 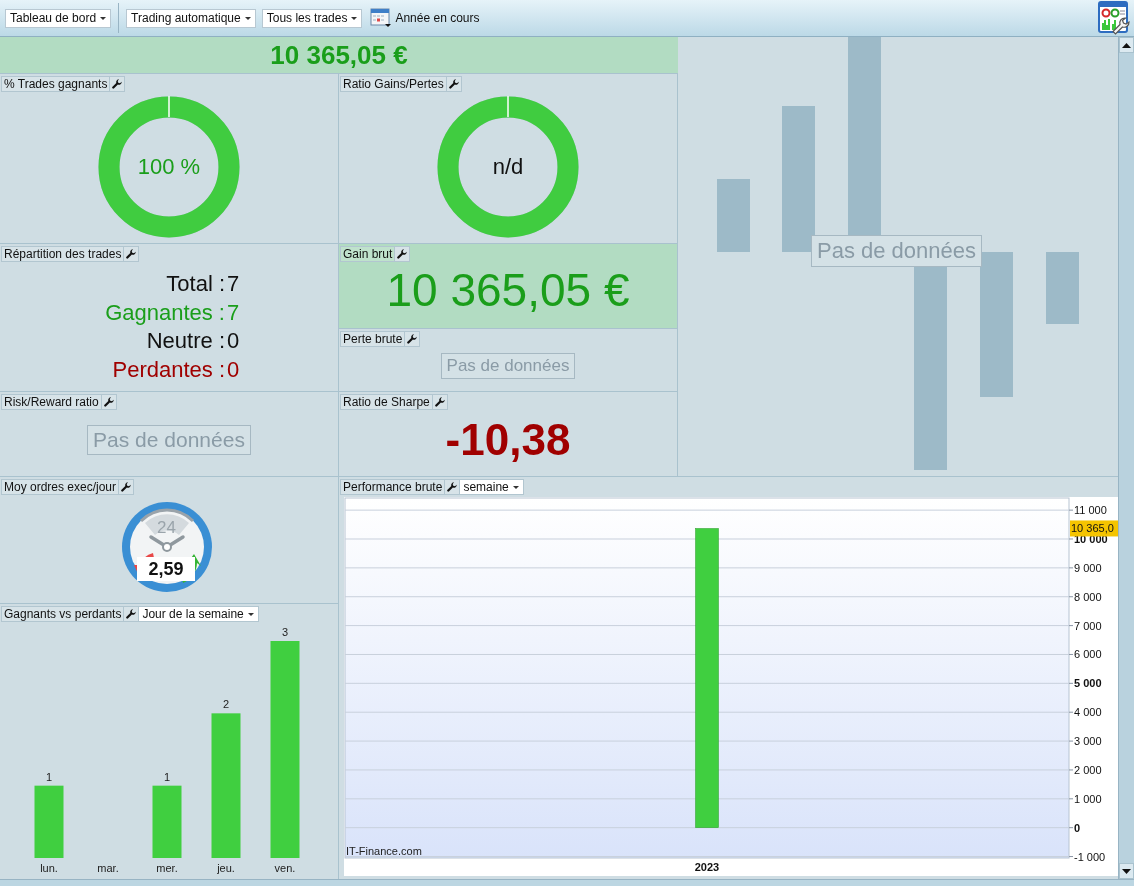 What do you see at coordinates (168, 369) in the screenshot?
I see `breakdown-label: Perdantes :` at bounding box center [168, 369].